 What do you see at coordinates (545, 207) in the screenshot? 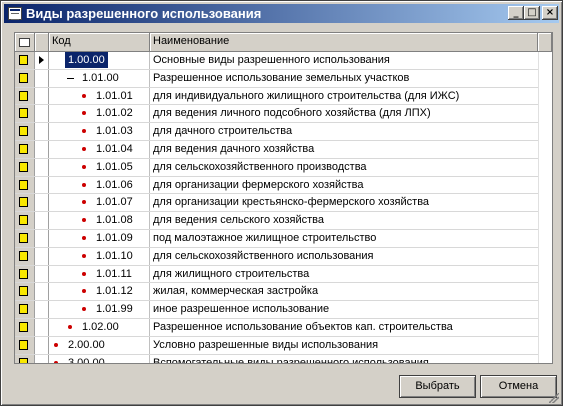
I see `vertical-scrollbar` at bounding box center [545, 207].